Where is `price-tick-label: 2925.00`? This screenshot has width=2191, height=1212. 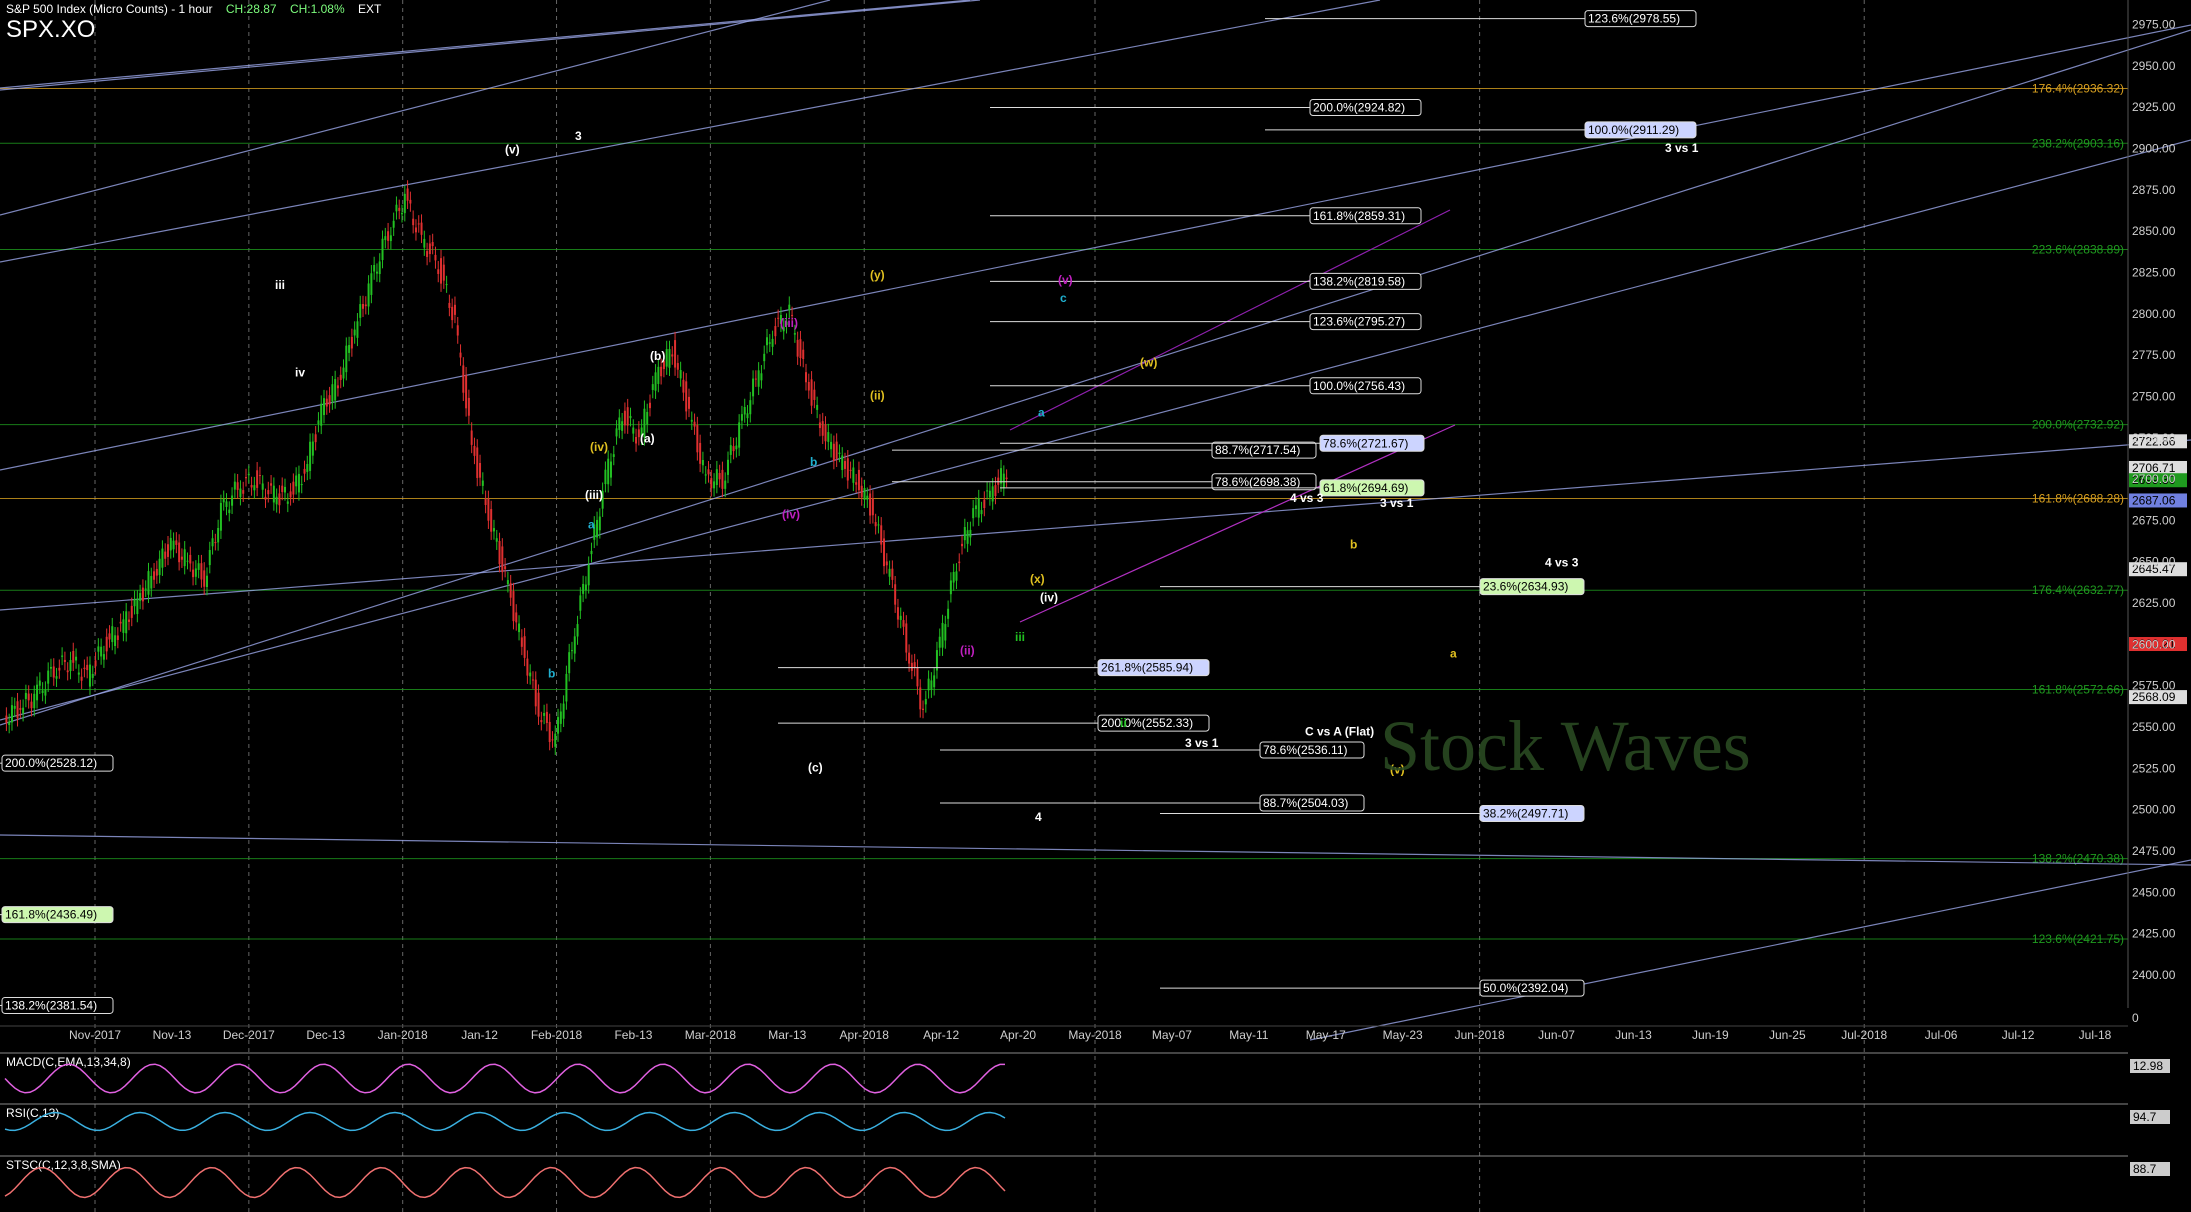 price-tick-label: 2925.00 is located at coordinates (2154, 107).